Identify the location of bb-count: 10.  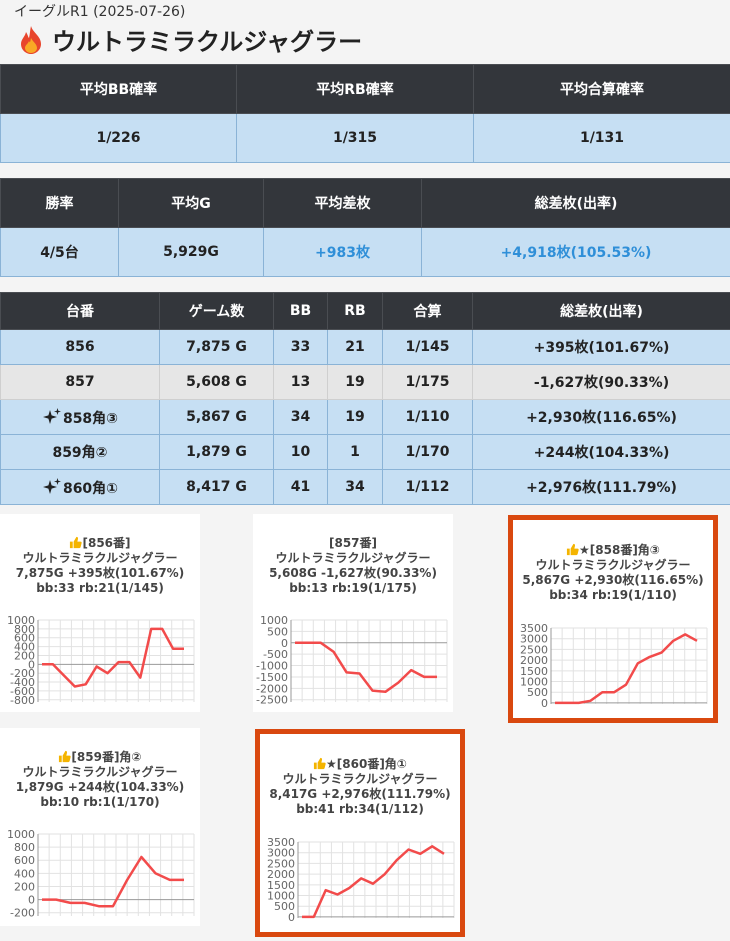
(300, 452).